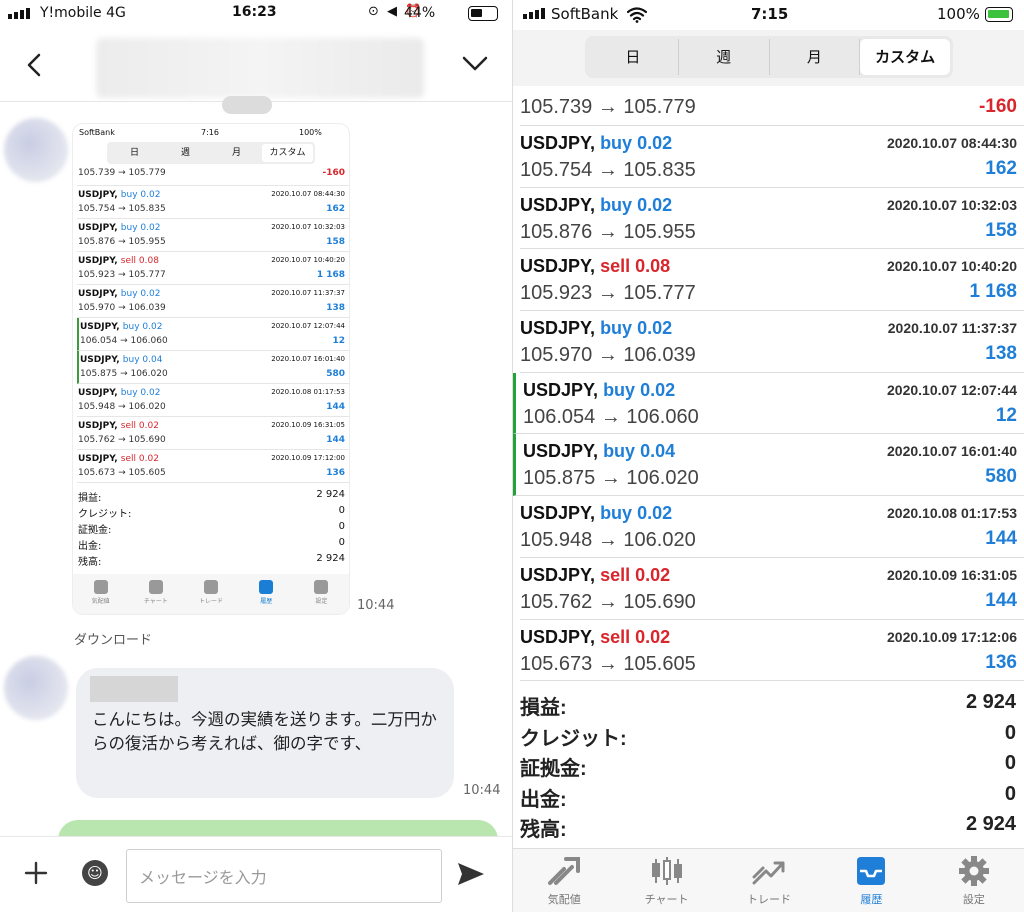  What do you see at coordinates (97, 132) in the screenshot?
I see `thumb-carrier: SoftBank` at bounding box center [97, 132].